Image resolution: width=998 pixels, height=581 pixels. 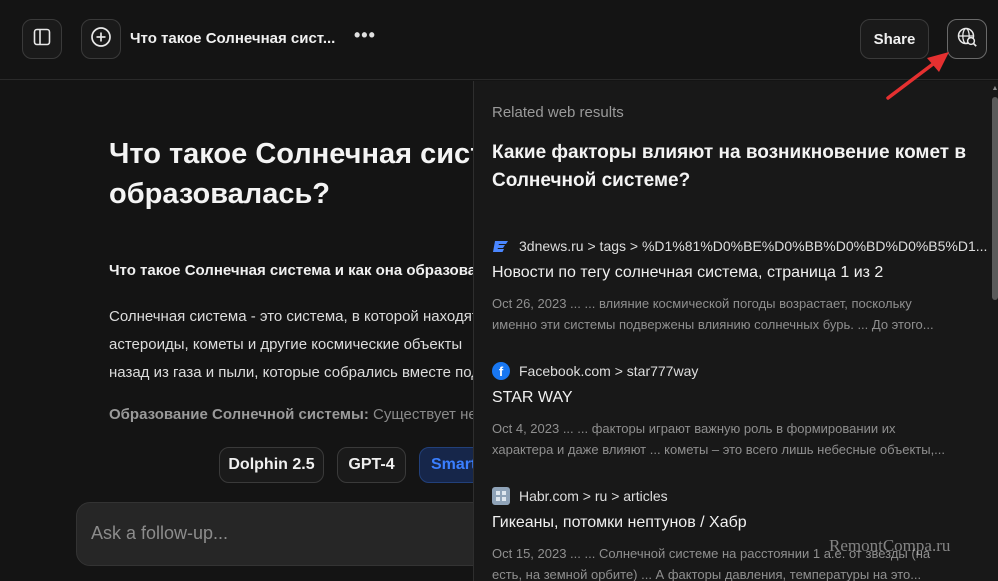 I want to click on result-title: STAR WAY, so click(x=732, y=398).